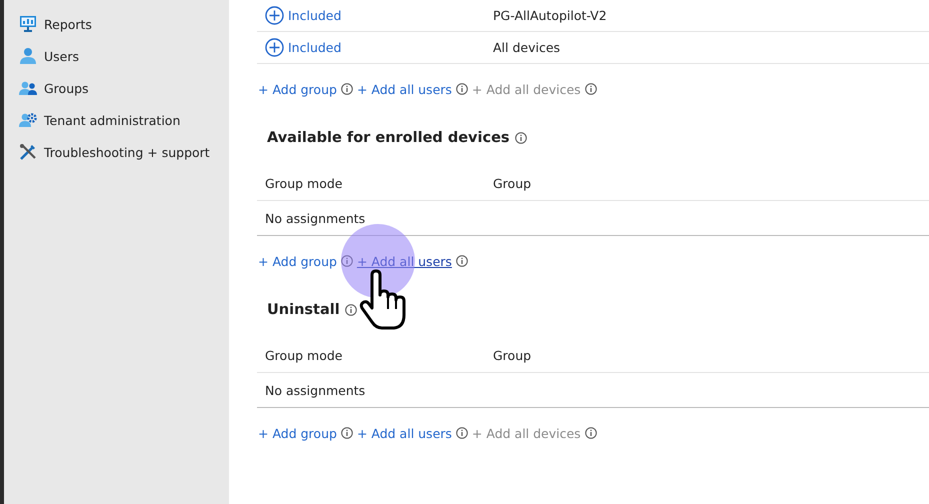 The height and width of the screenshot is (504, 929). Describe the element at coordinates (388, 138) in the screenshot. I see `section-title: Available for enrolled devices` at that location.